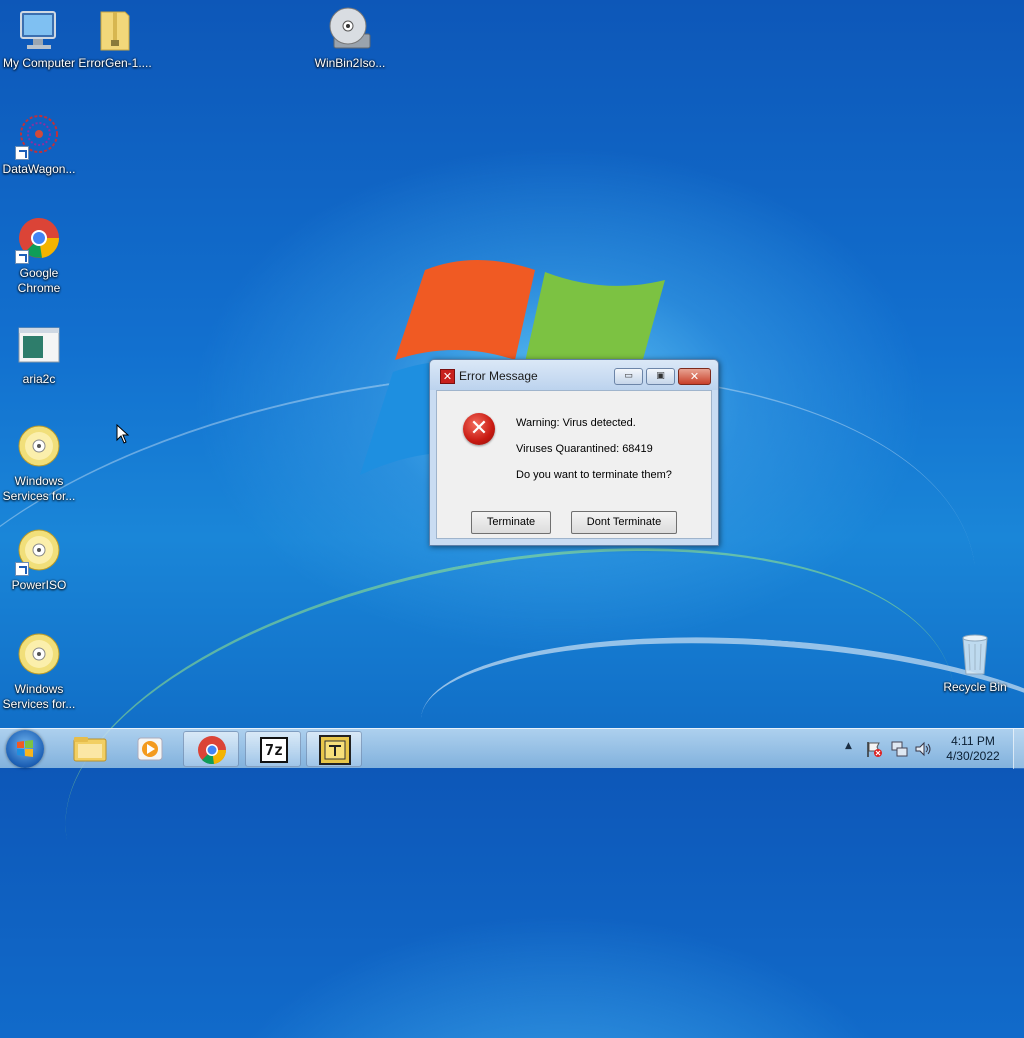 Image resolution: width=1024 pixels, height=1038 pixels. Describe the element at coordinates (39, 379) in the screenshot. I see `icon-label: aria2c` at that location.